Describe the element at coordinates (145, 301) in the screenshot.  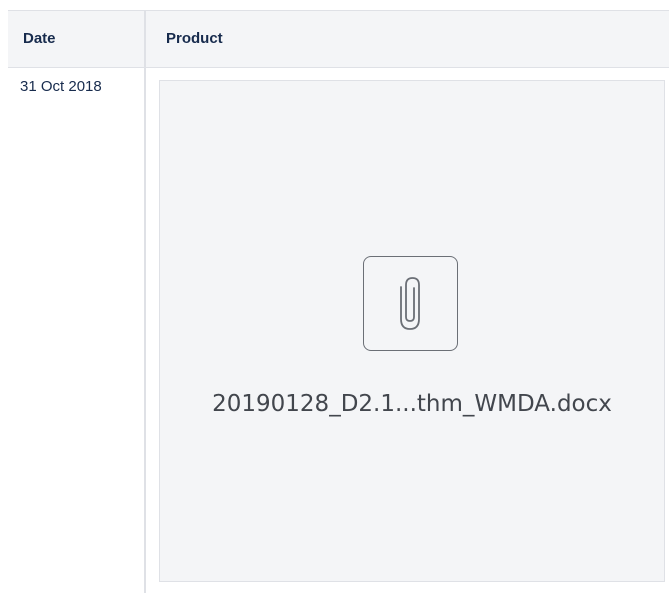
I see `column-divider` at that location.